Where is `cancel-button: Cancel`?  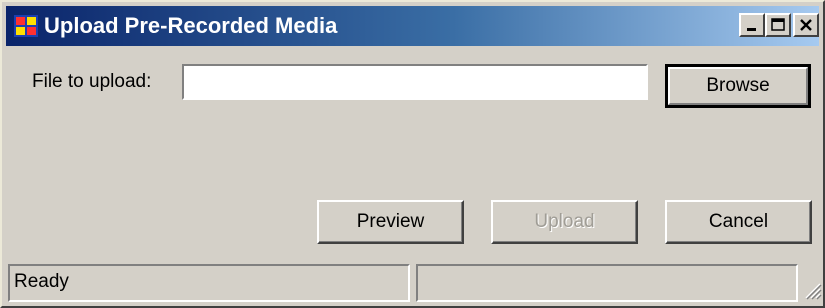
cancel-button: Cancel is located at coordinates (738, 222).